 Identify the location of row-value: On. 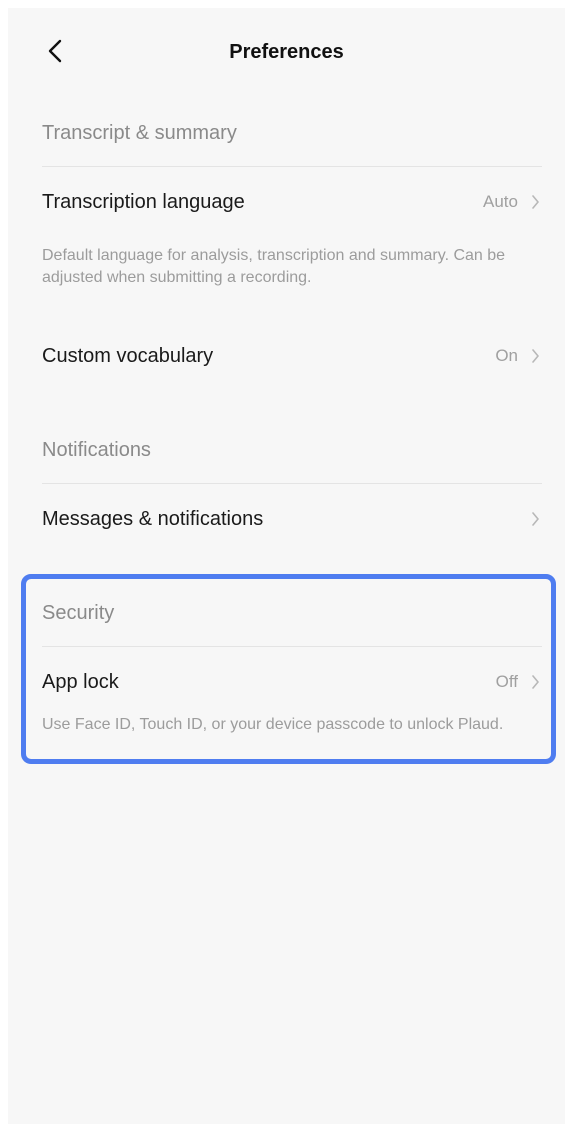
(506, 355).